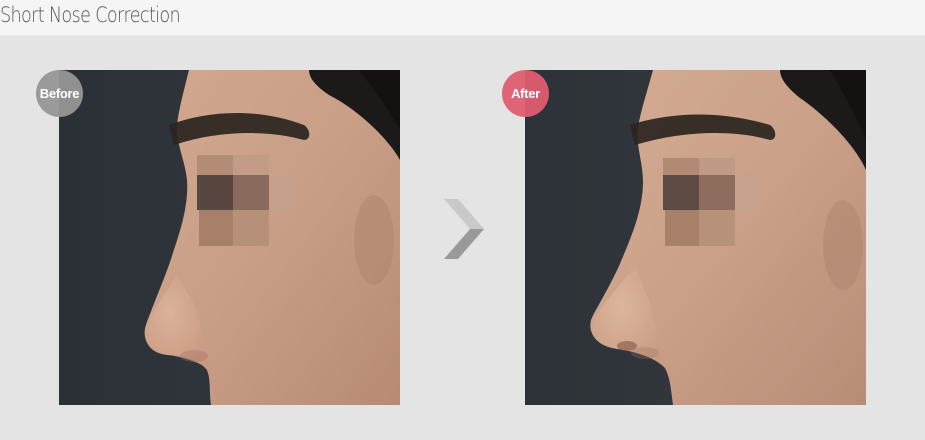  I want to click on chevron-right-icon, so click(464, 229).